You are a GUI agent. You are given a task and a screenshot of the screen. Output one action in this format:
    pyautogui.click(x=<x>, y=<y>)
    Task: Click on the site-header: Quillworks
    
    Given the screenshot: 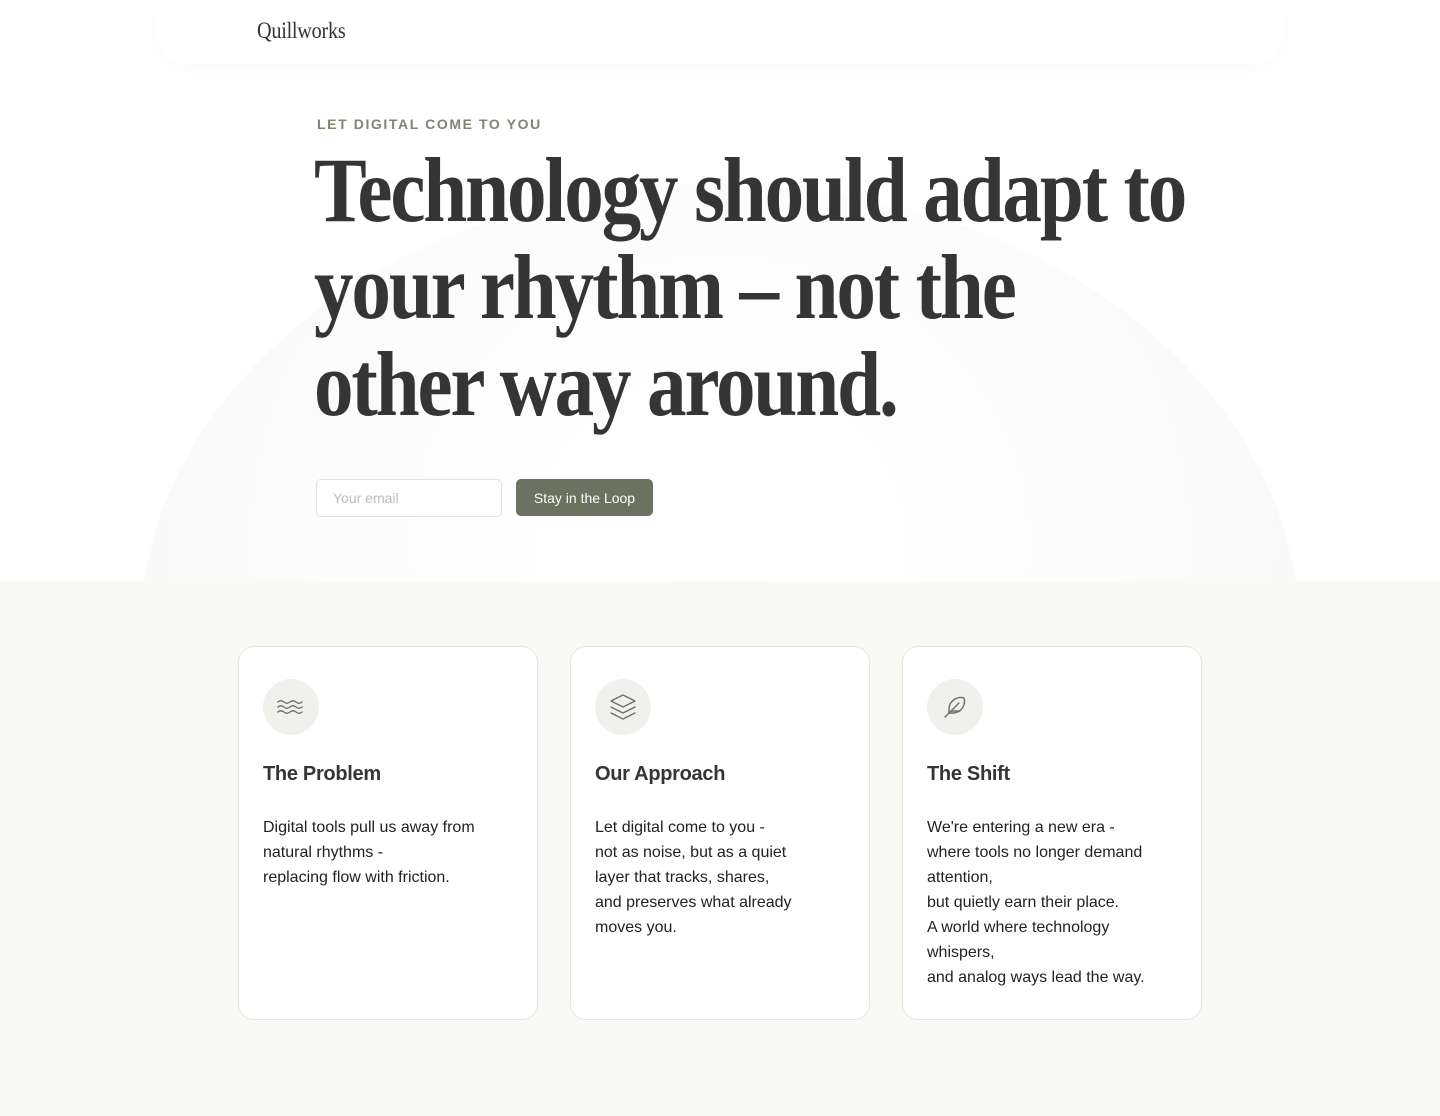 What is the action you would take?
    pyautogui.click(x=720, y=32)
    